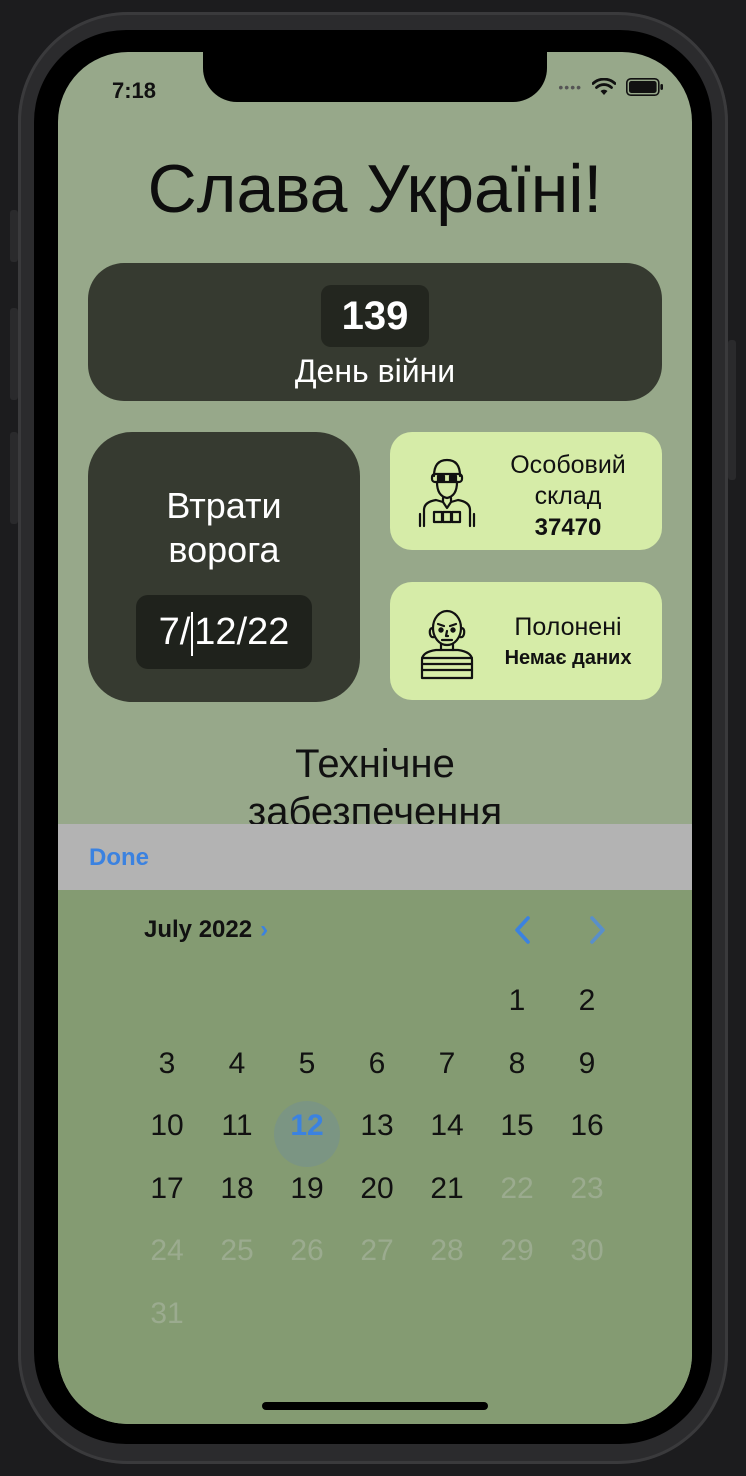 Image resolution: width=746 pixels, height=1476 pixels. I want to click on calendar-day-disabled: 28, so click(447, 1250).